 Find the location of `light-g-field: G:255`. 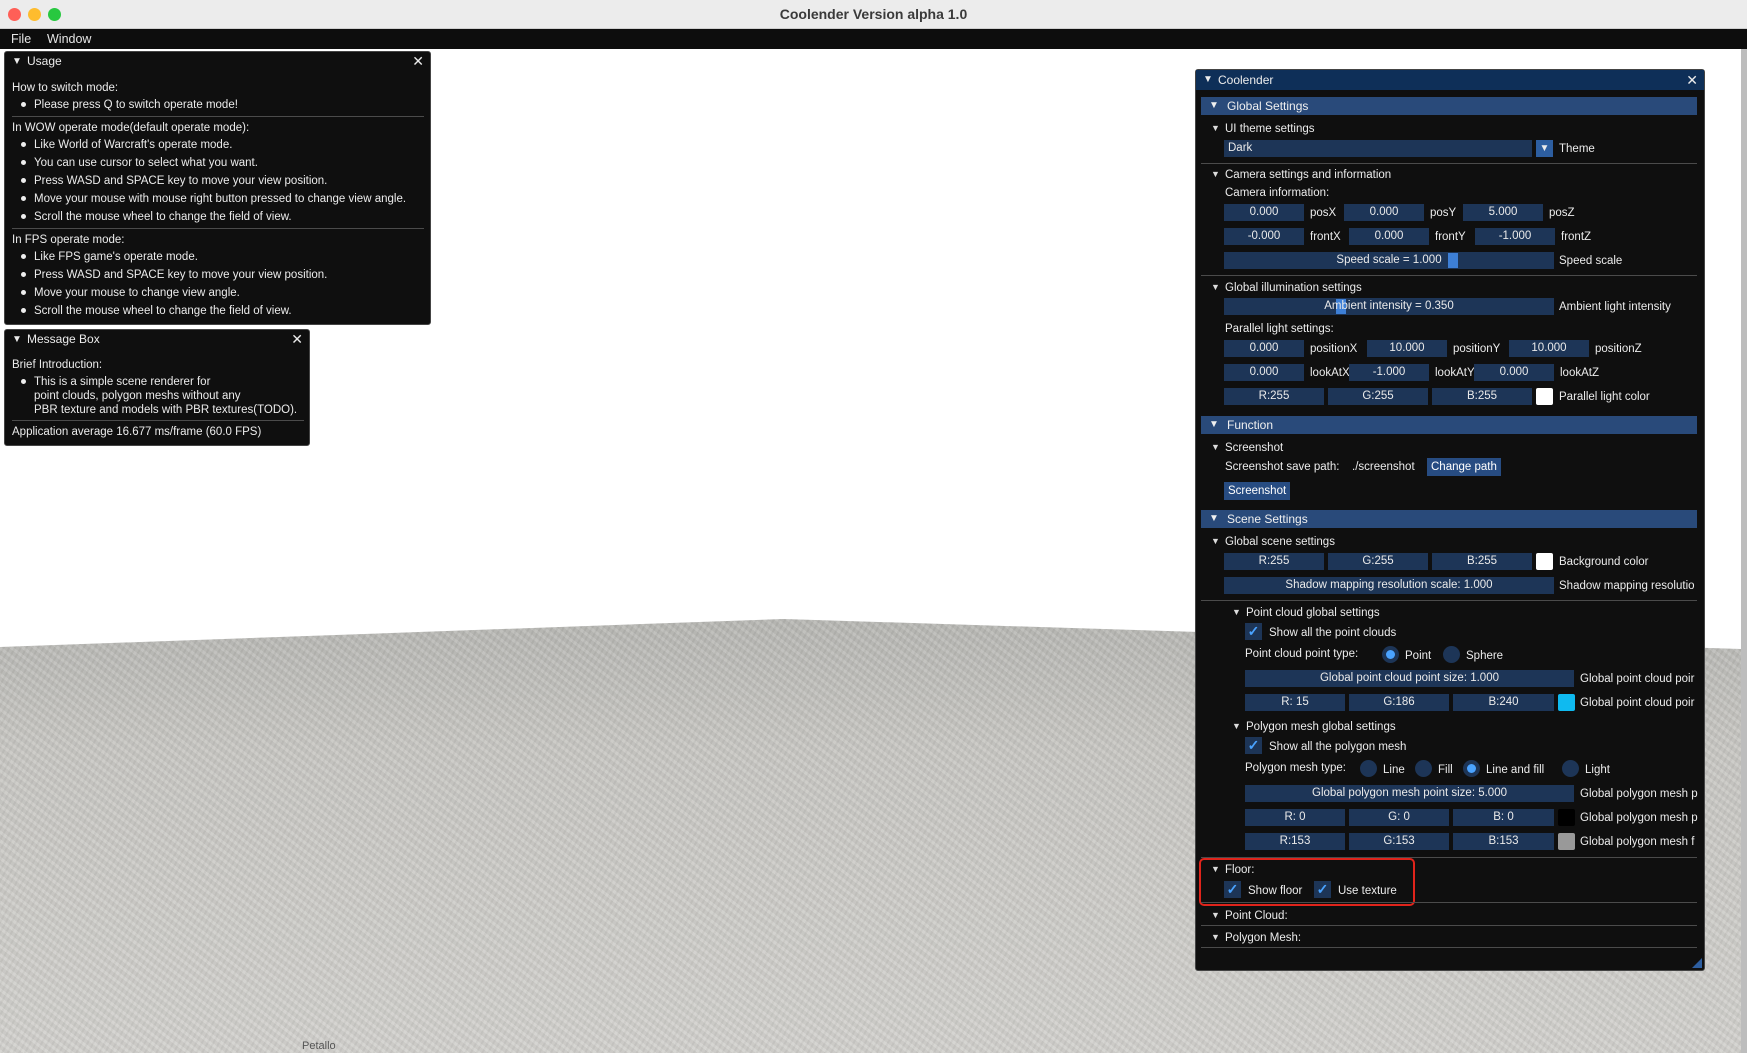

light-g-field: G:255 is located at coordinates (1378, 396).